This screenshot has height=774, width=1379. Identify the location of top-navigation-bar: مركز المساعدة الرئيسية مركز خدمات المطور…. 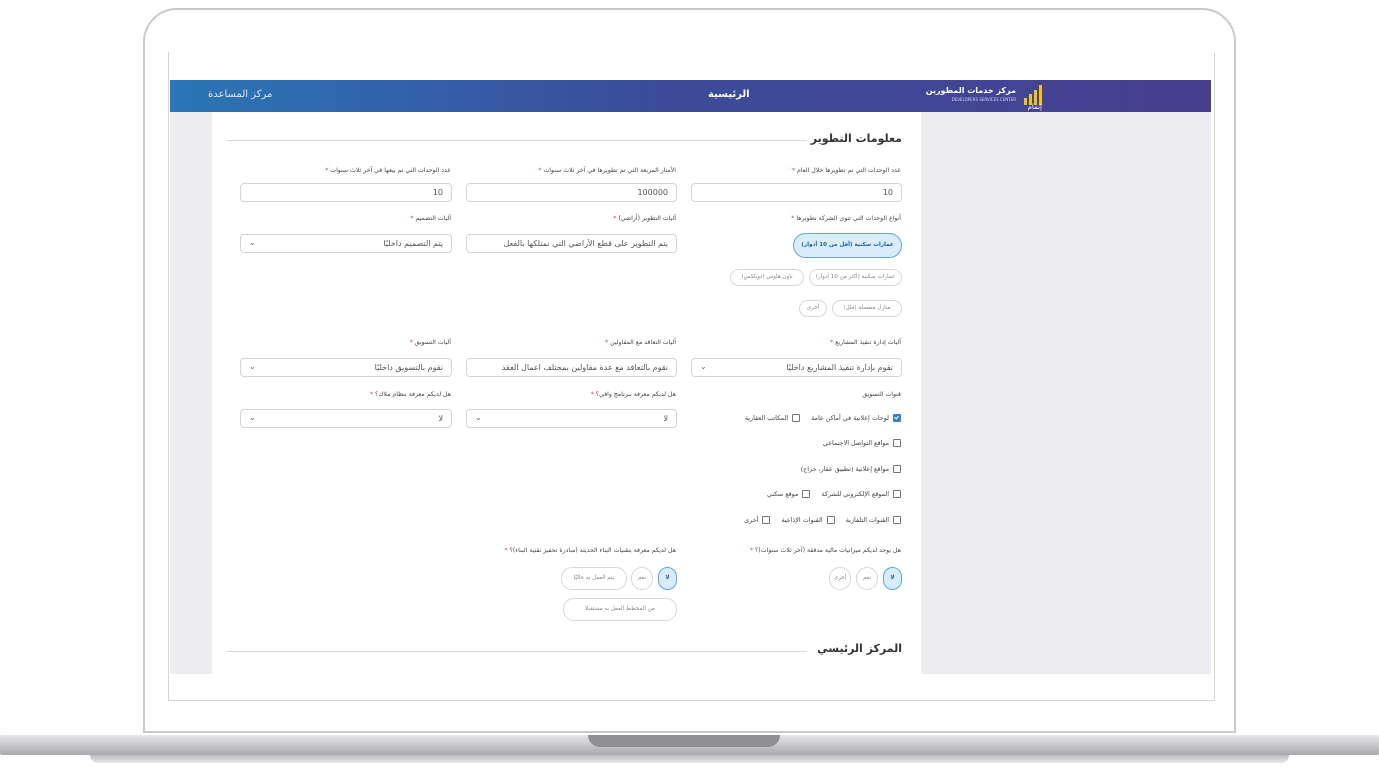
(690, 96).